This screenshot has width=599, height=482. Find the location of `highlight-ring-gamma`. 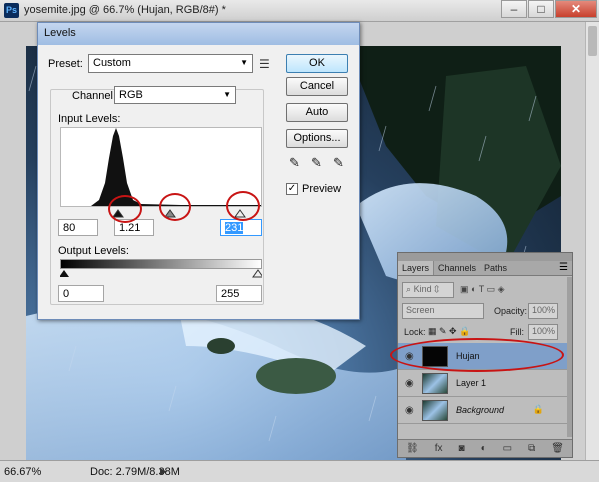

highlight-ring-gamma is located at coordinates (175, 207).